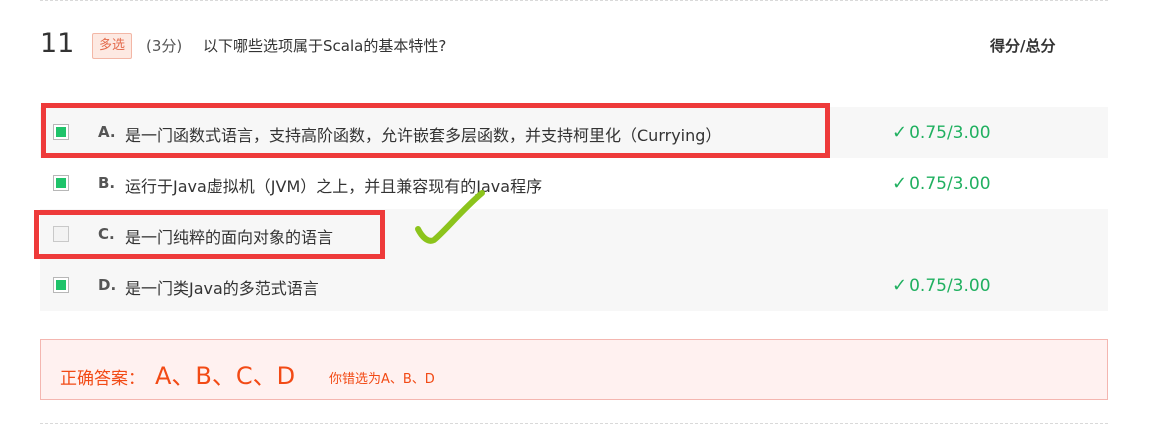 The width and height of the screenshot is (1164, 425). What do you see at coordinates (450, 217) in the screenshot?
I see `handwritten-checkmark-icon` at bounding box center [450, 217].